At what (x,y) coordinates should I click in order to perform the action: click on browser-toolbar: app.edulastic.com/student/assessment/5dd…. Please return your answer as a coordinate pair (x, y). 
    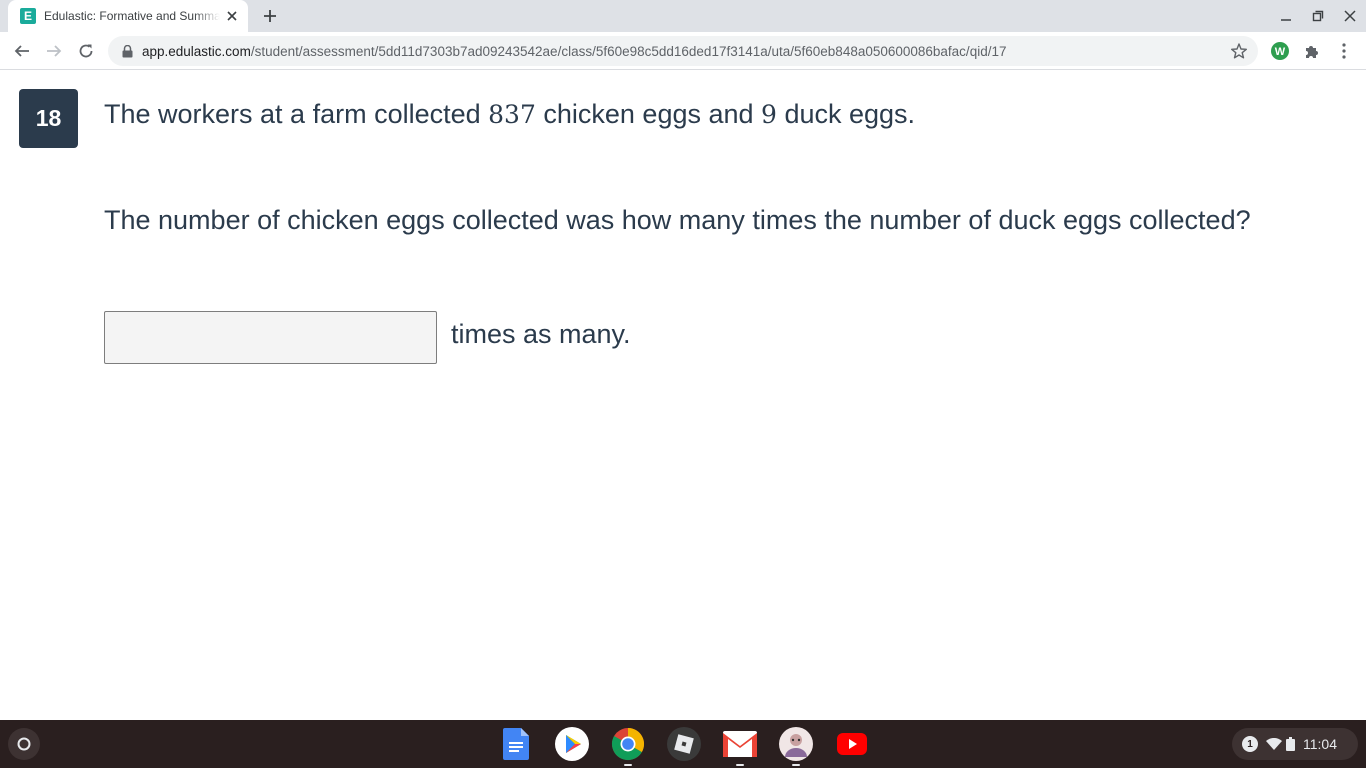
    Looking at the image, I should click on (683, 51).